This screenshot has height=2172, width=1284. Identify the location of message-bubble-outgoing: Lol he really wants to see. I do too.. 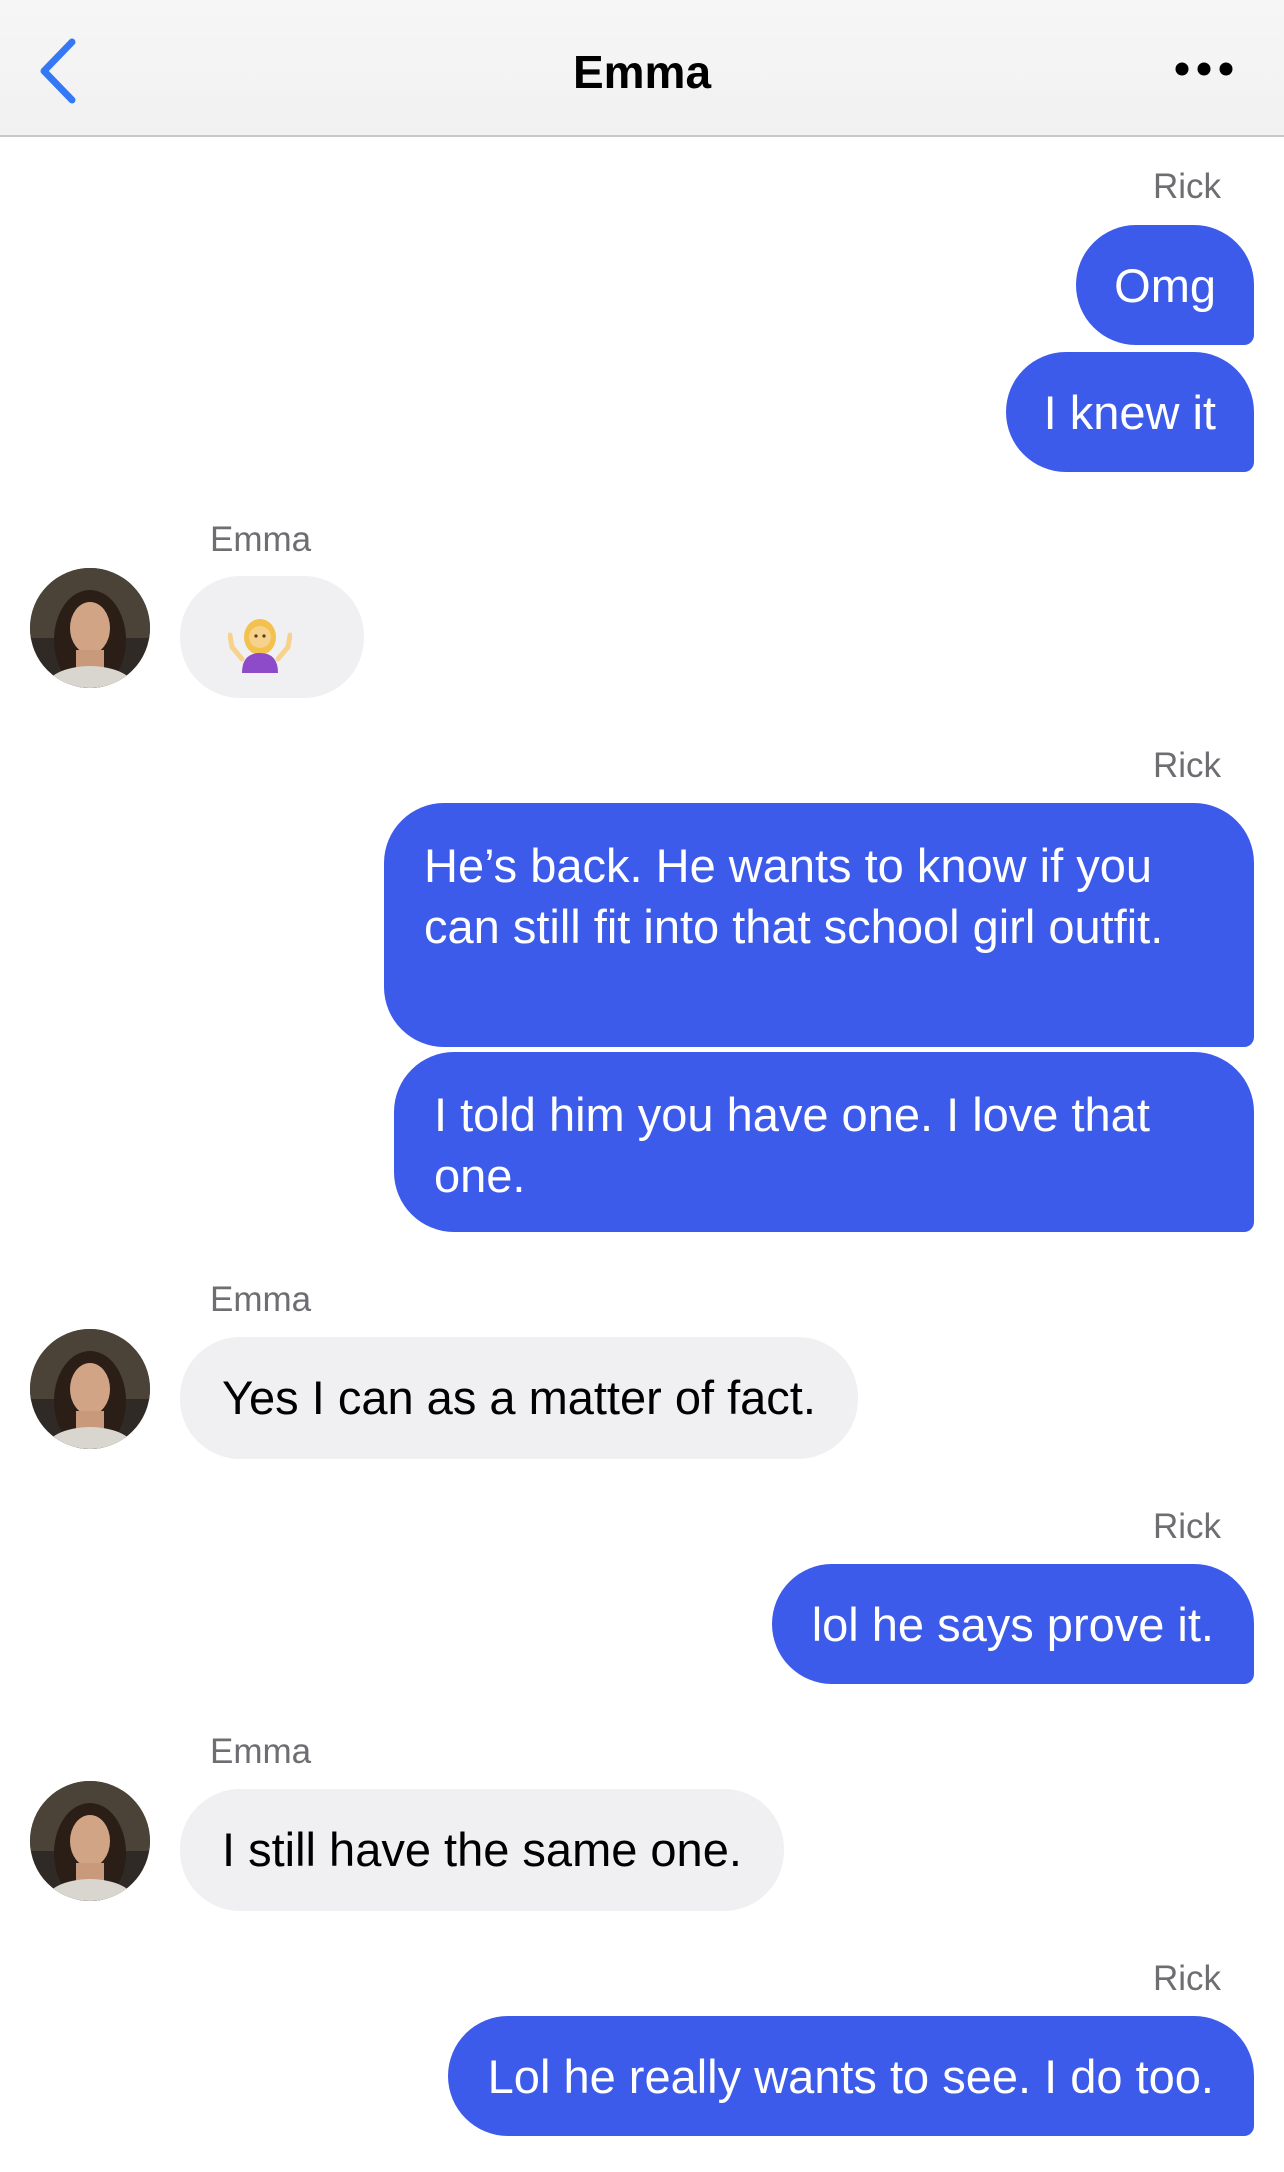
(850, 2076).